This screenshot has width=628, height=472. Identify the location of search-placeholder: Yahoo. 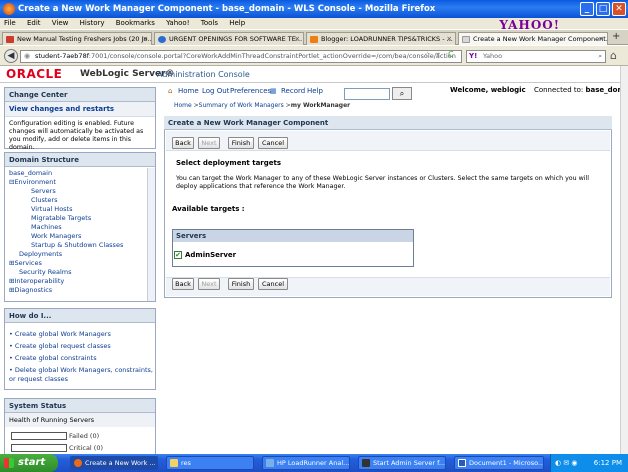
(493, 56).